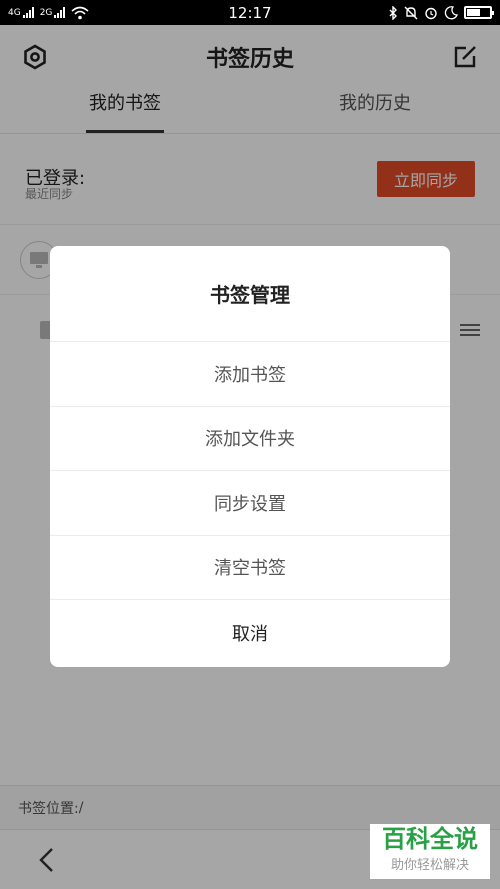  I want to click on wifi-icon, so click(80, 12).